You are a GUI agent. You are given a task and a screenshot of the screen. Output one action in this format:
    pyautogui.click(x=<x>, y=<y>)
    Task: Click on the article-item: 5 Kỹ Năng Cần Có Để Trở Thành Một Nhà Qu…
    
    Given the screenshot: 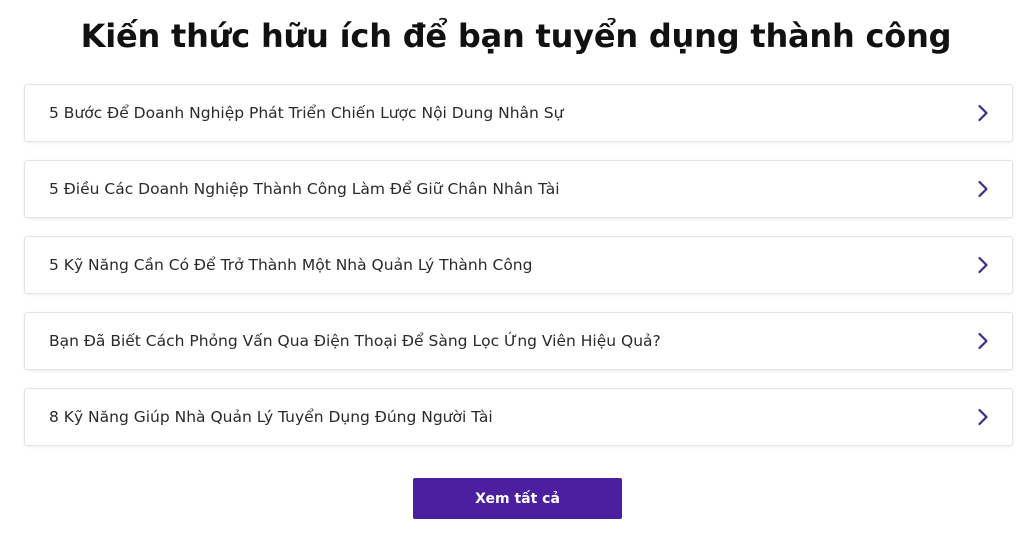 What is the action you would take?
    pyautogui.click(x=518, y=265)
    